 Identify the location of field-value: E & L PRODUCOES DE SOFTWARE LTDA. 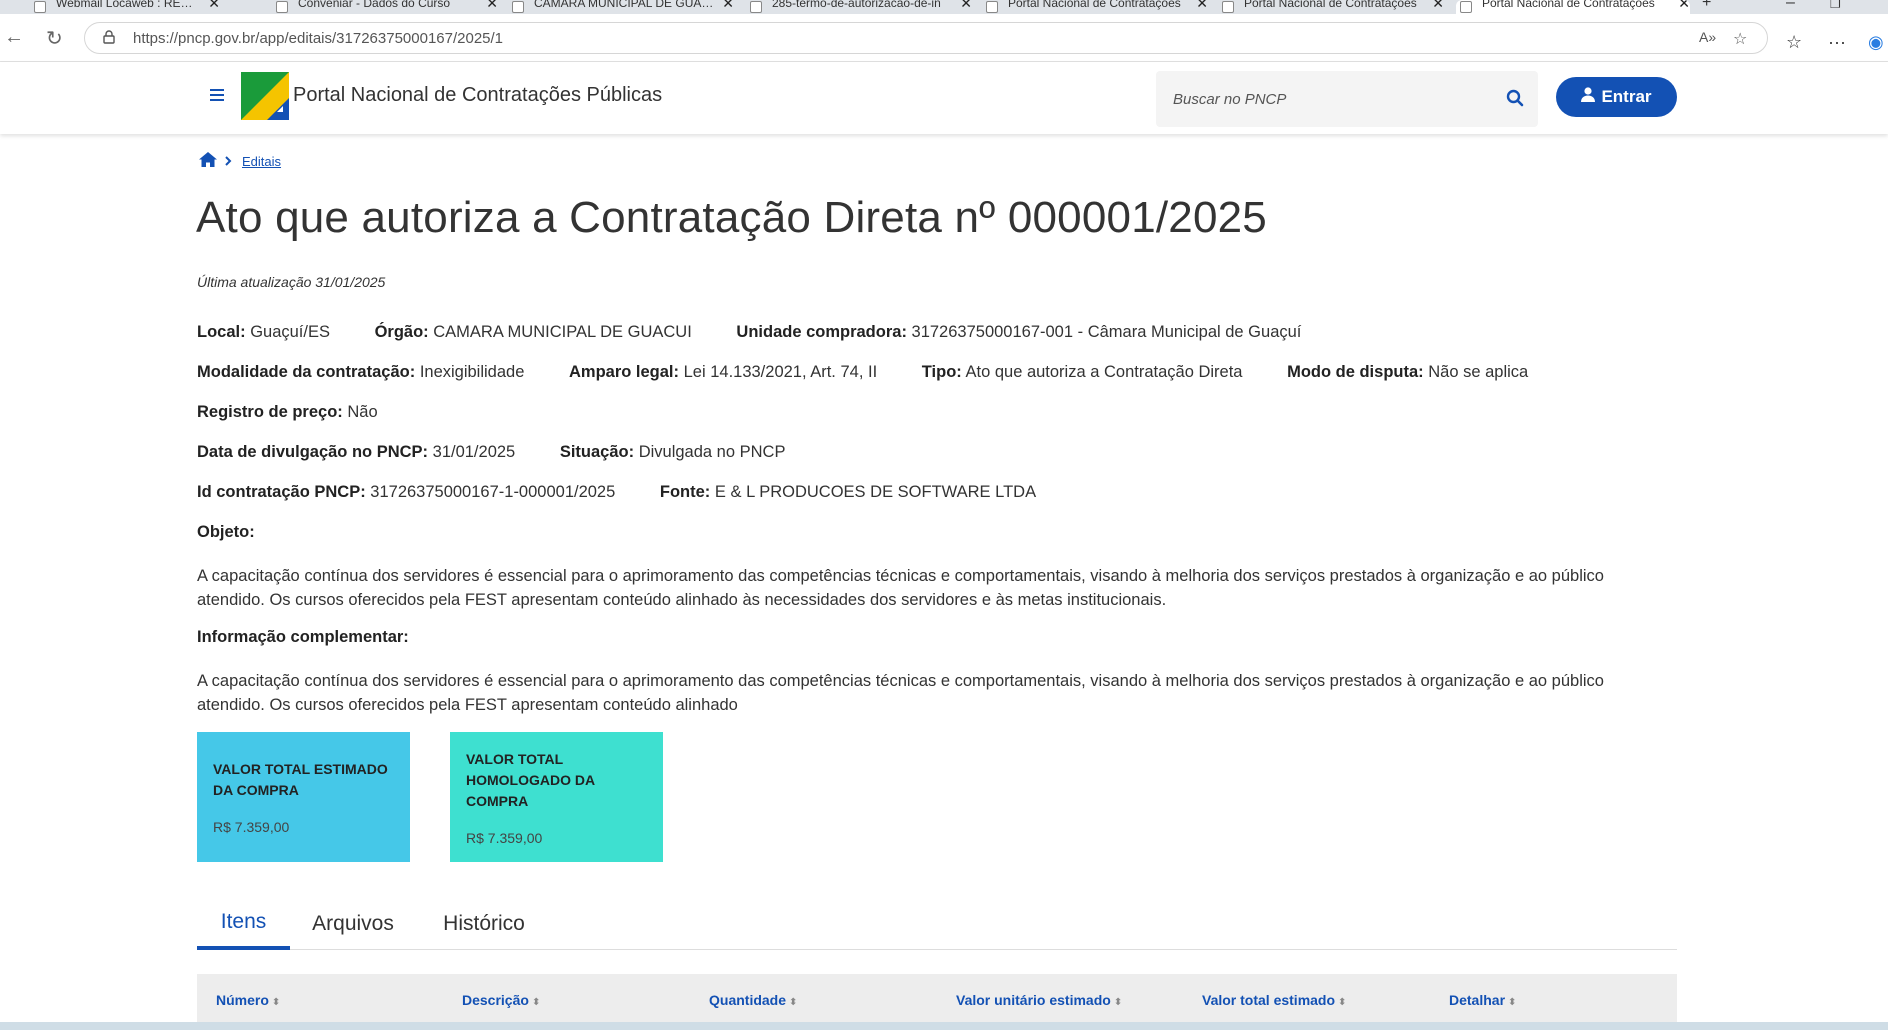
(875, 492).